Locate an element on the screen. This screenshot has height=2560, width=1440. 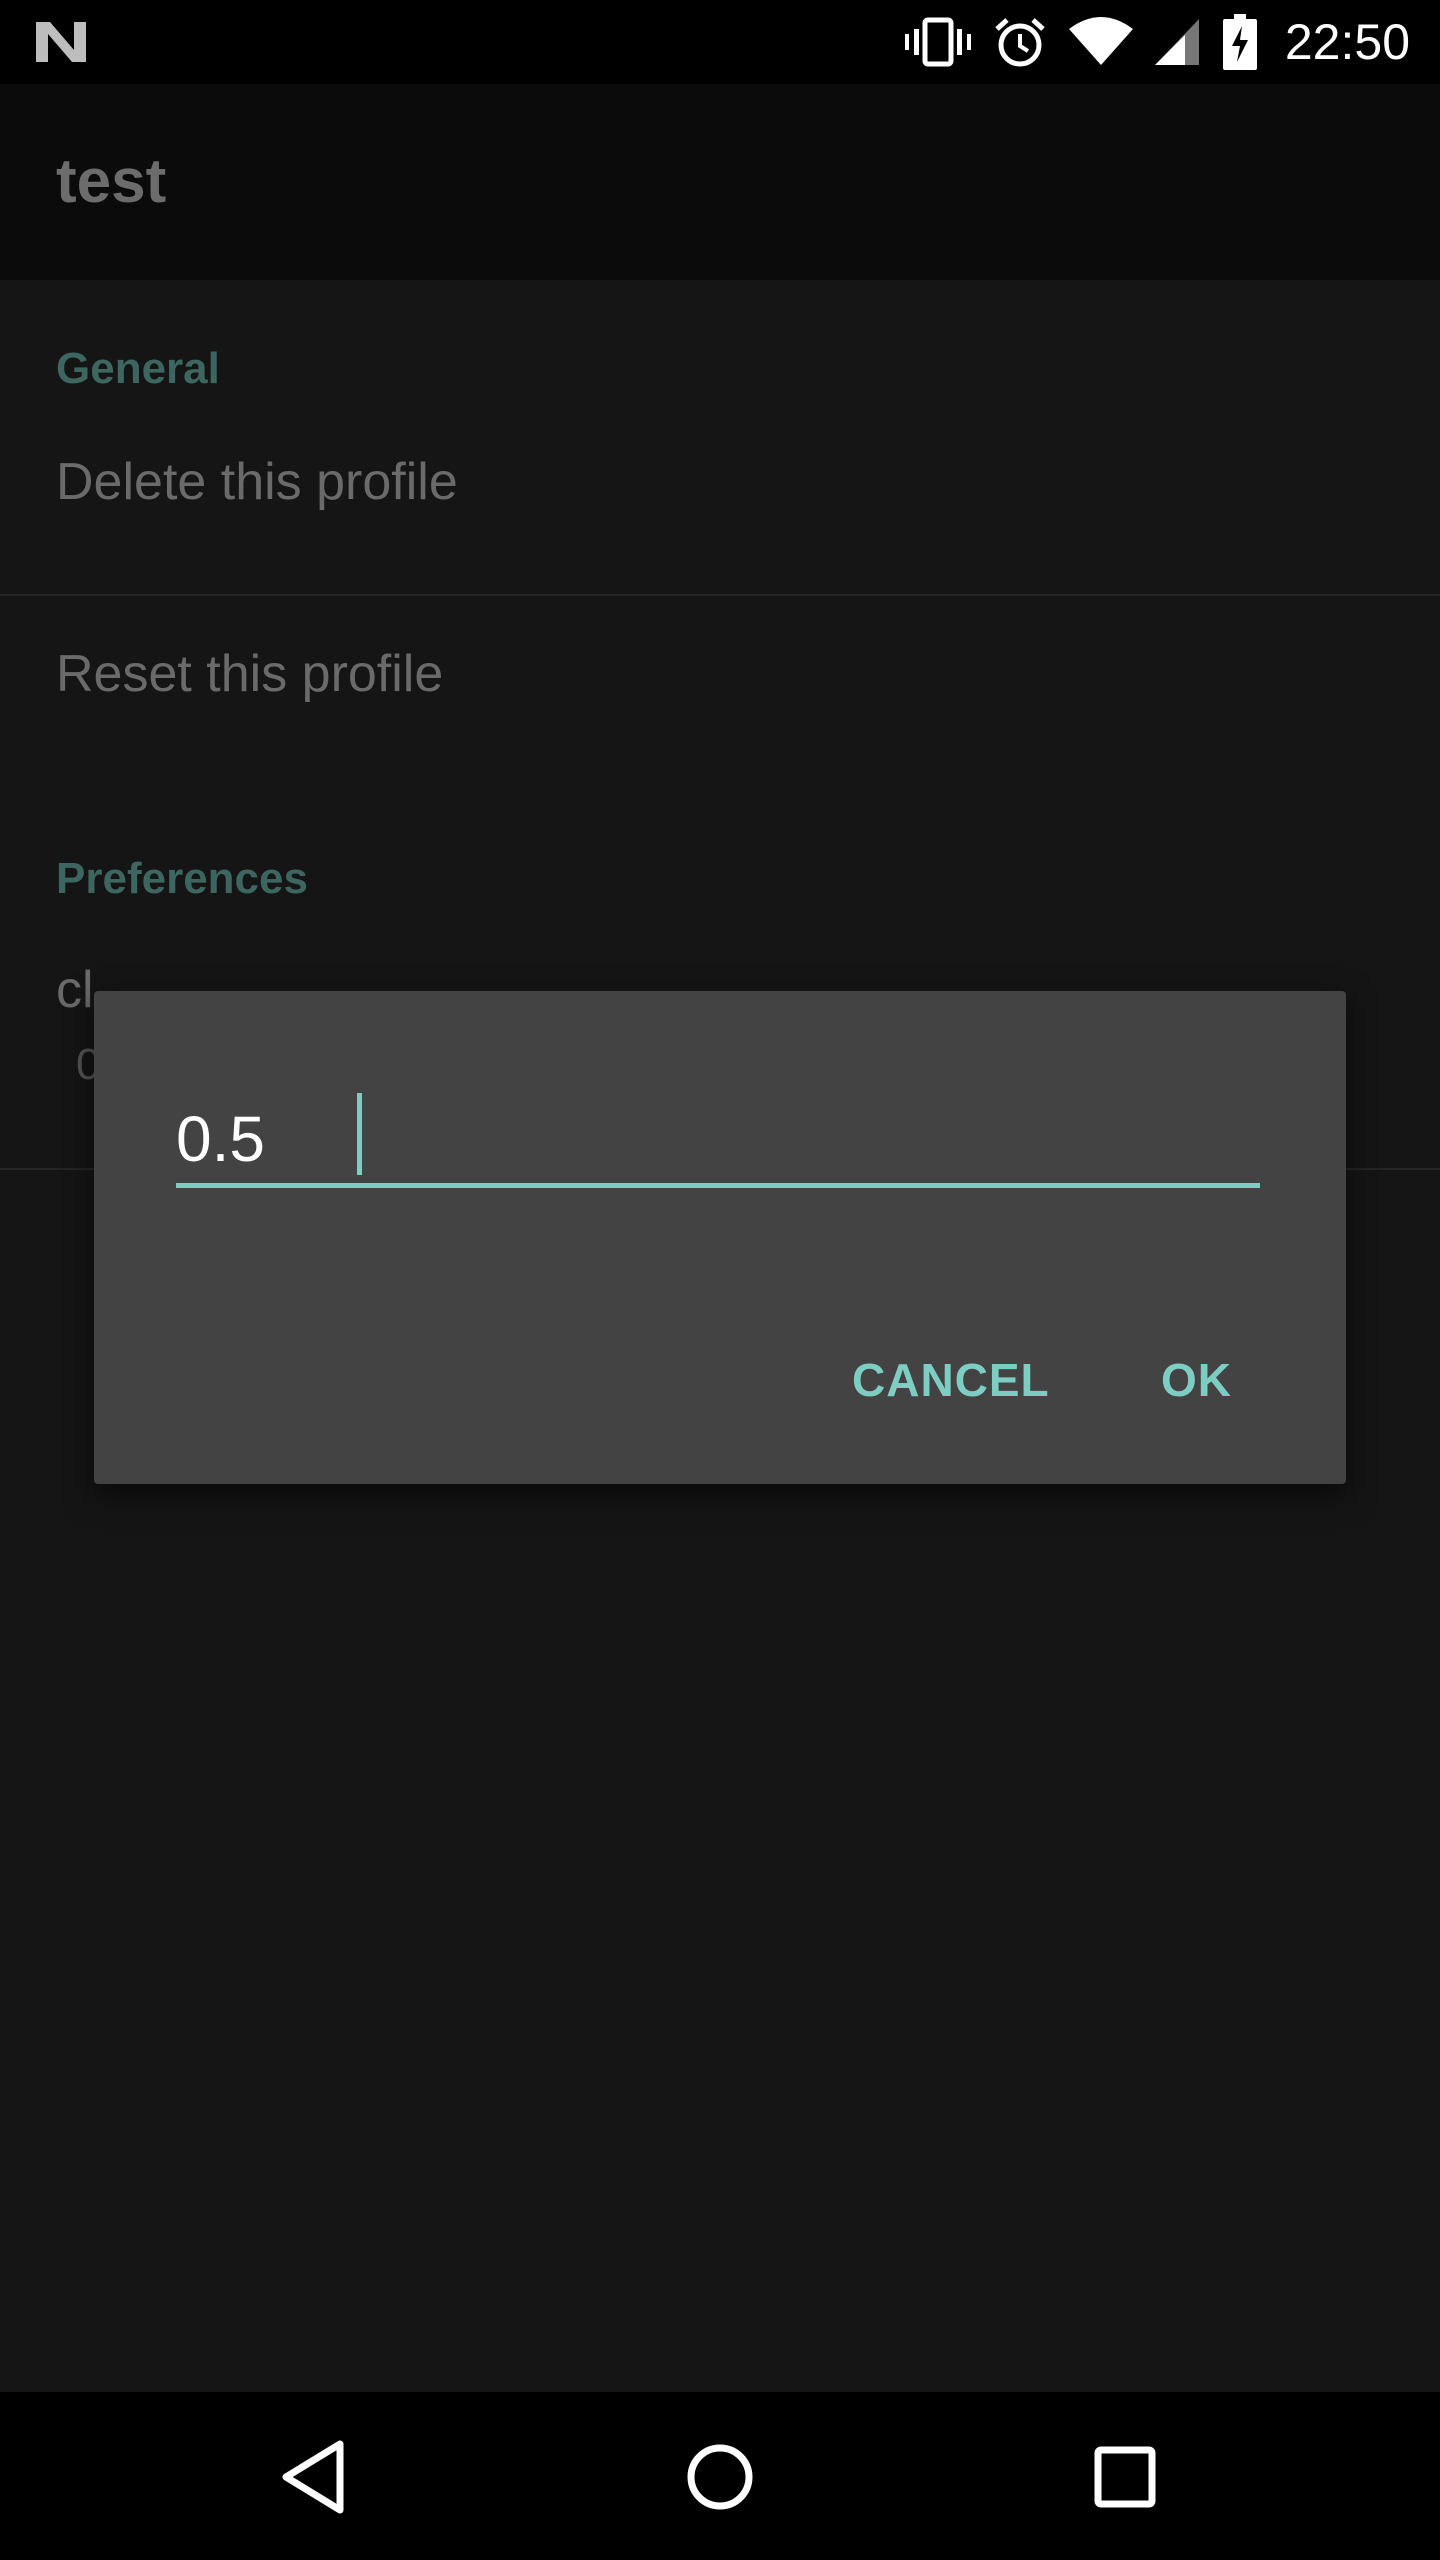
value-input is located at coordinates (718, 1139).